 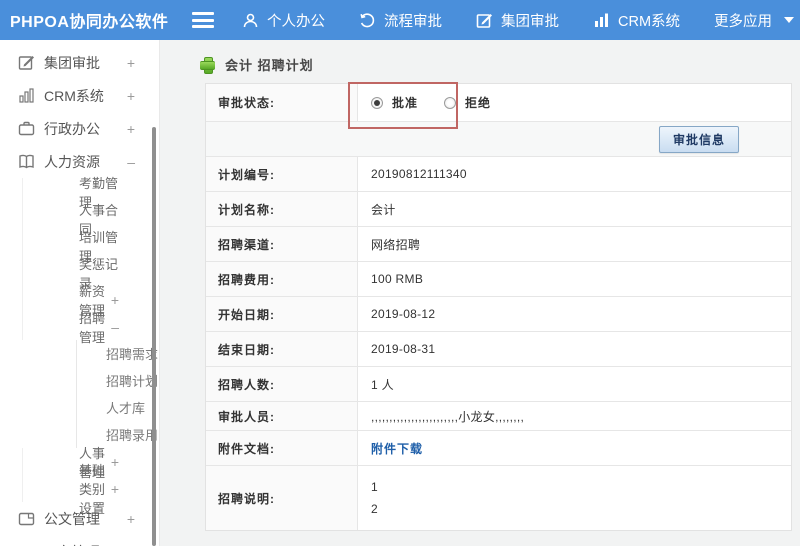 What do you see at coordinates (89, 22) in the screenshot?
I see `app-logo: PHPOA协同办公软件` at bounding box center [89, 22].